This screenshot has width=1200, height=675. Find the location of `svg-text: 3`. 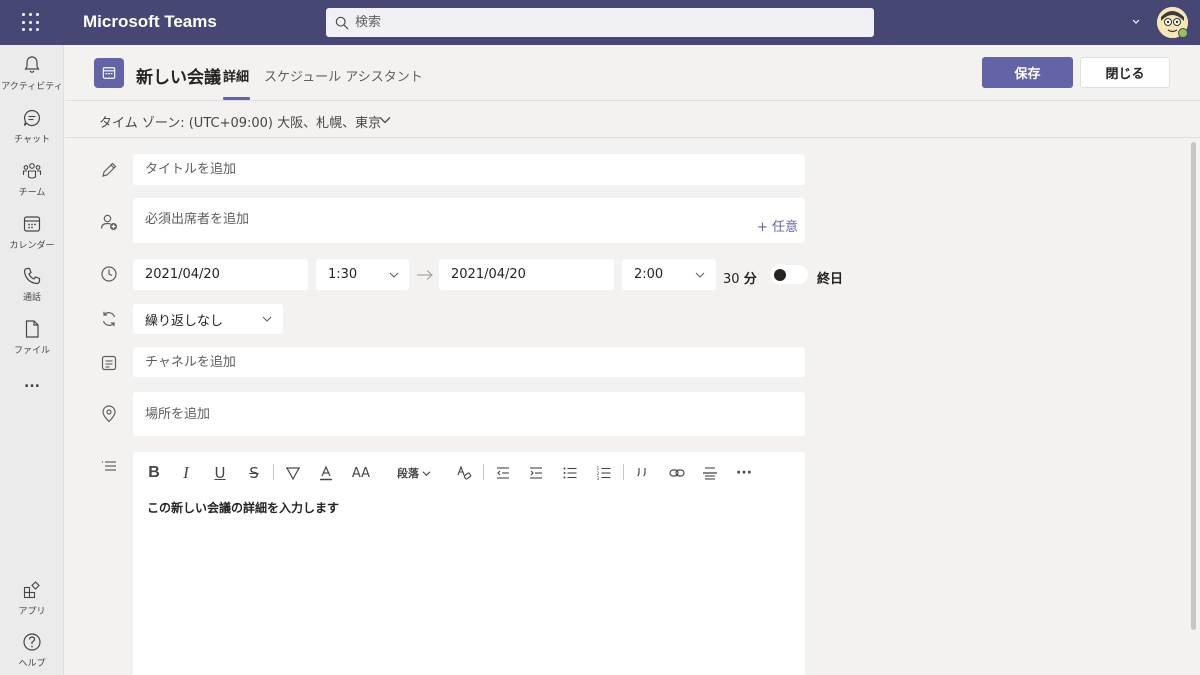

svg-text: 3 is located at coordinates (598, 478).